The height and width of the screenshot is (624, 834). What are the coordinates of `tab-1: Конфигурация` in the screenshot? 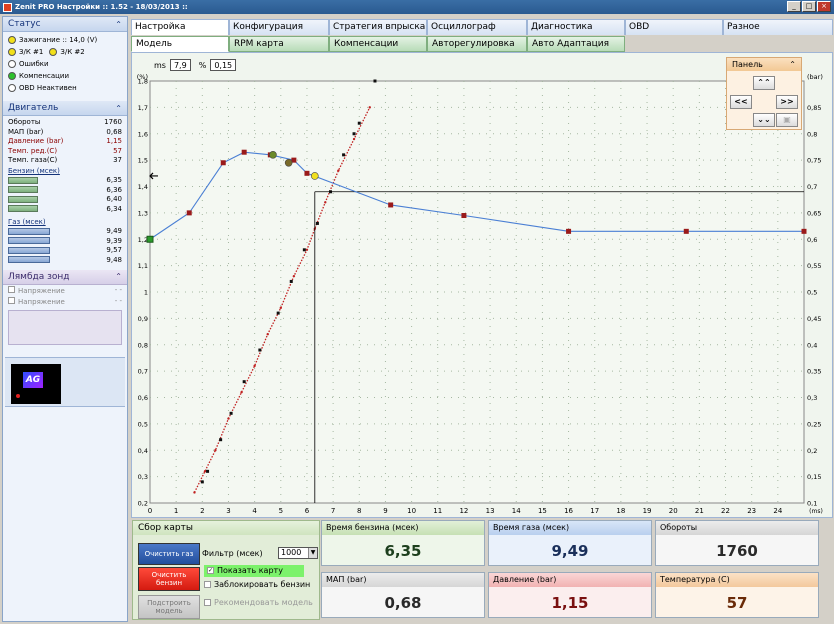 It's located at (279, 27).